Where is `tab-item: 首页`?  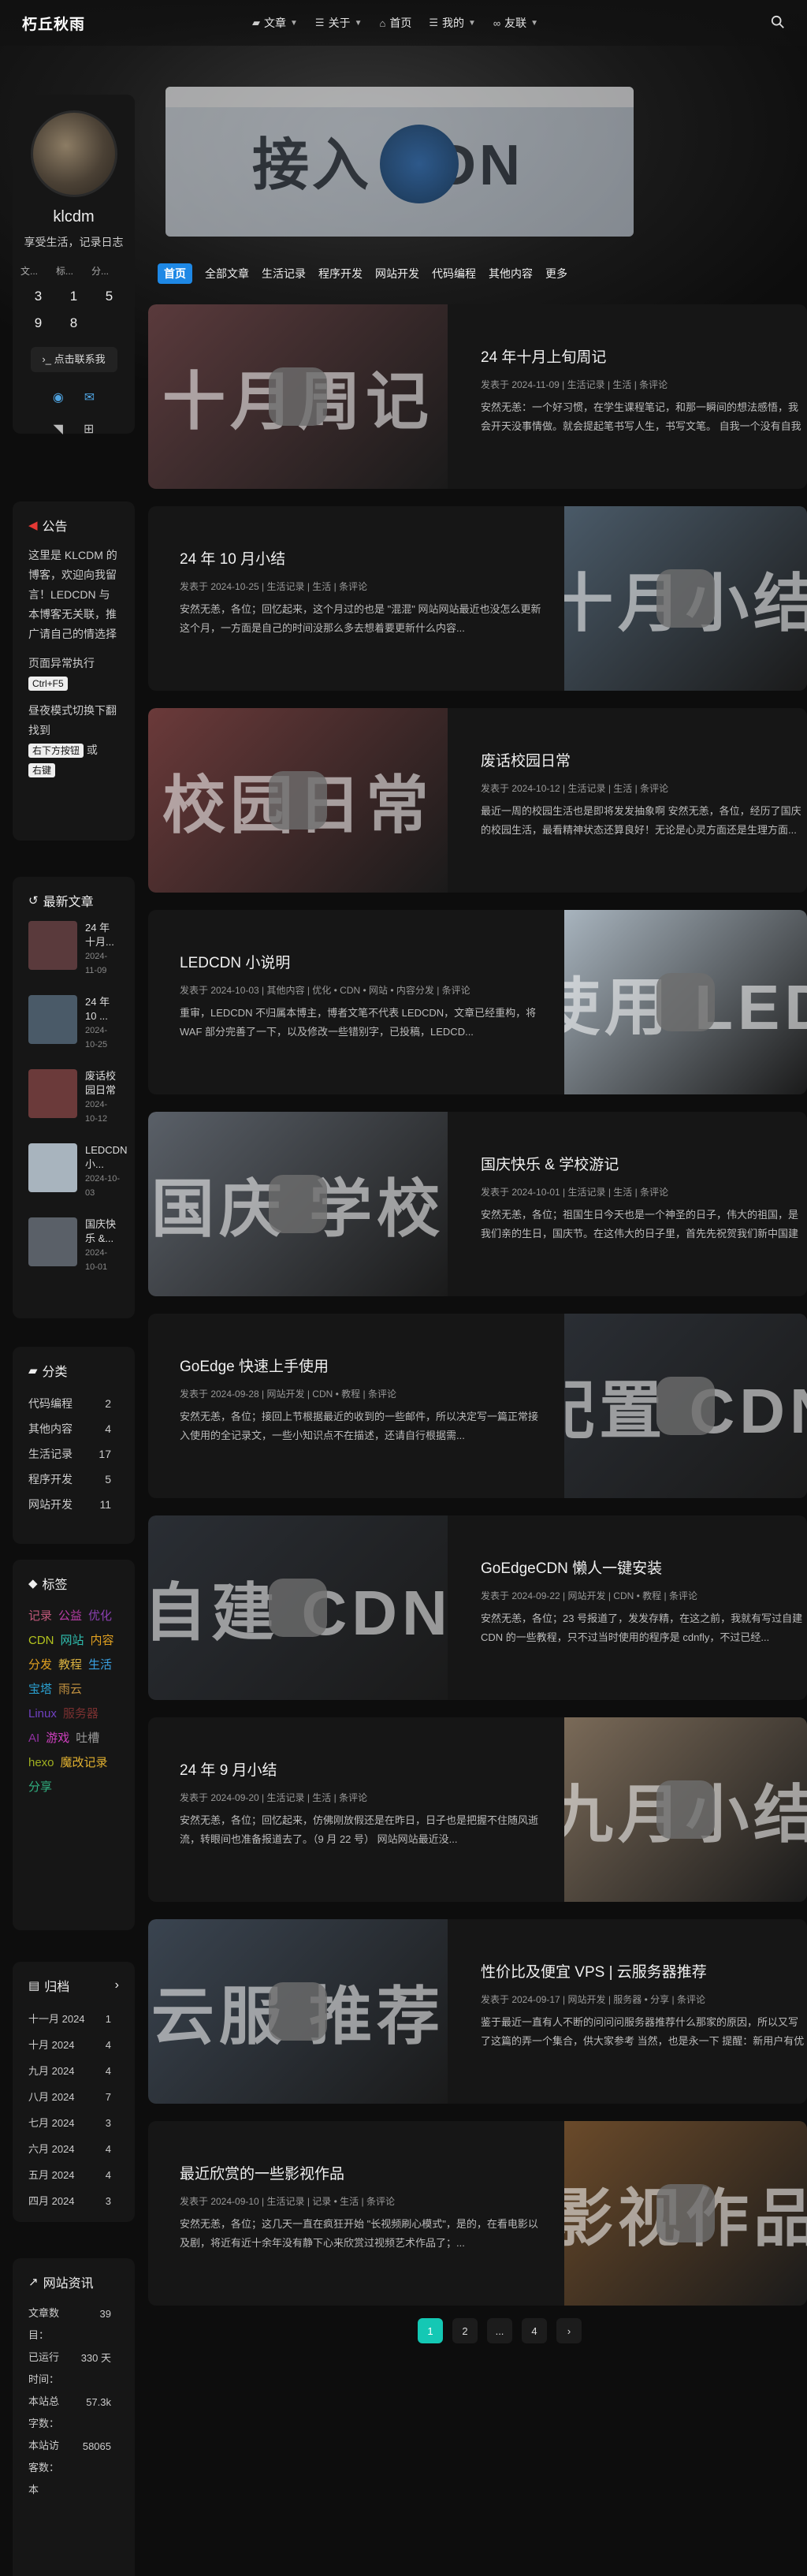
tab-item: 首页 is located at coordinates (175, 273).